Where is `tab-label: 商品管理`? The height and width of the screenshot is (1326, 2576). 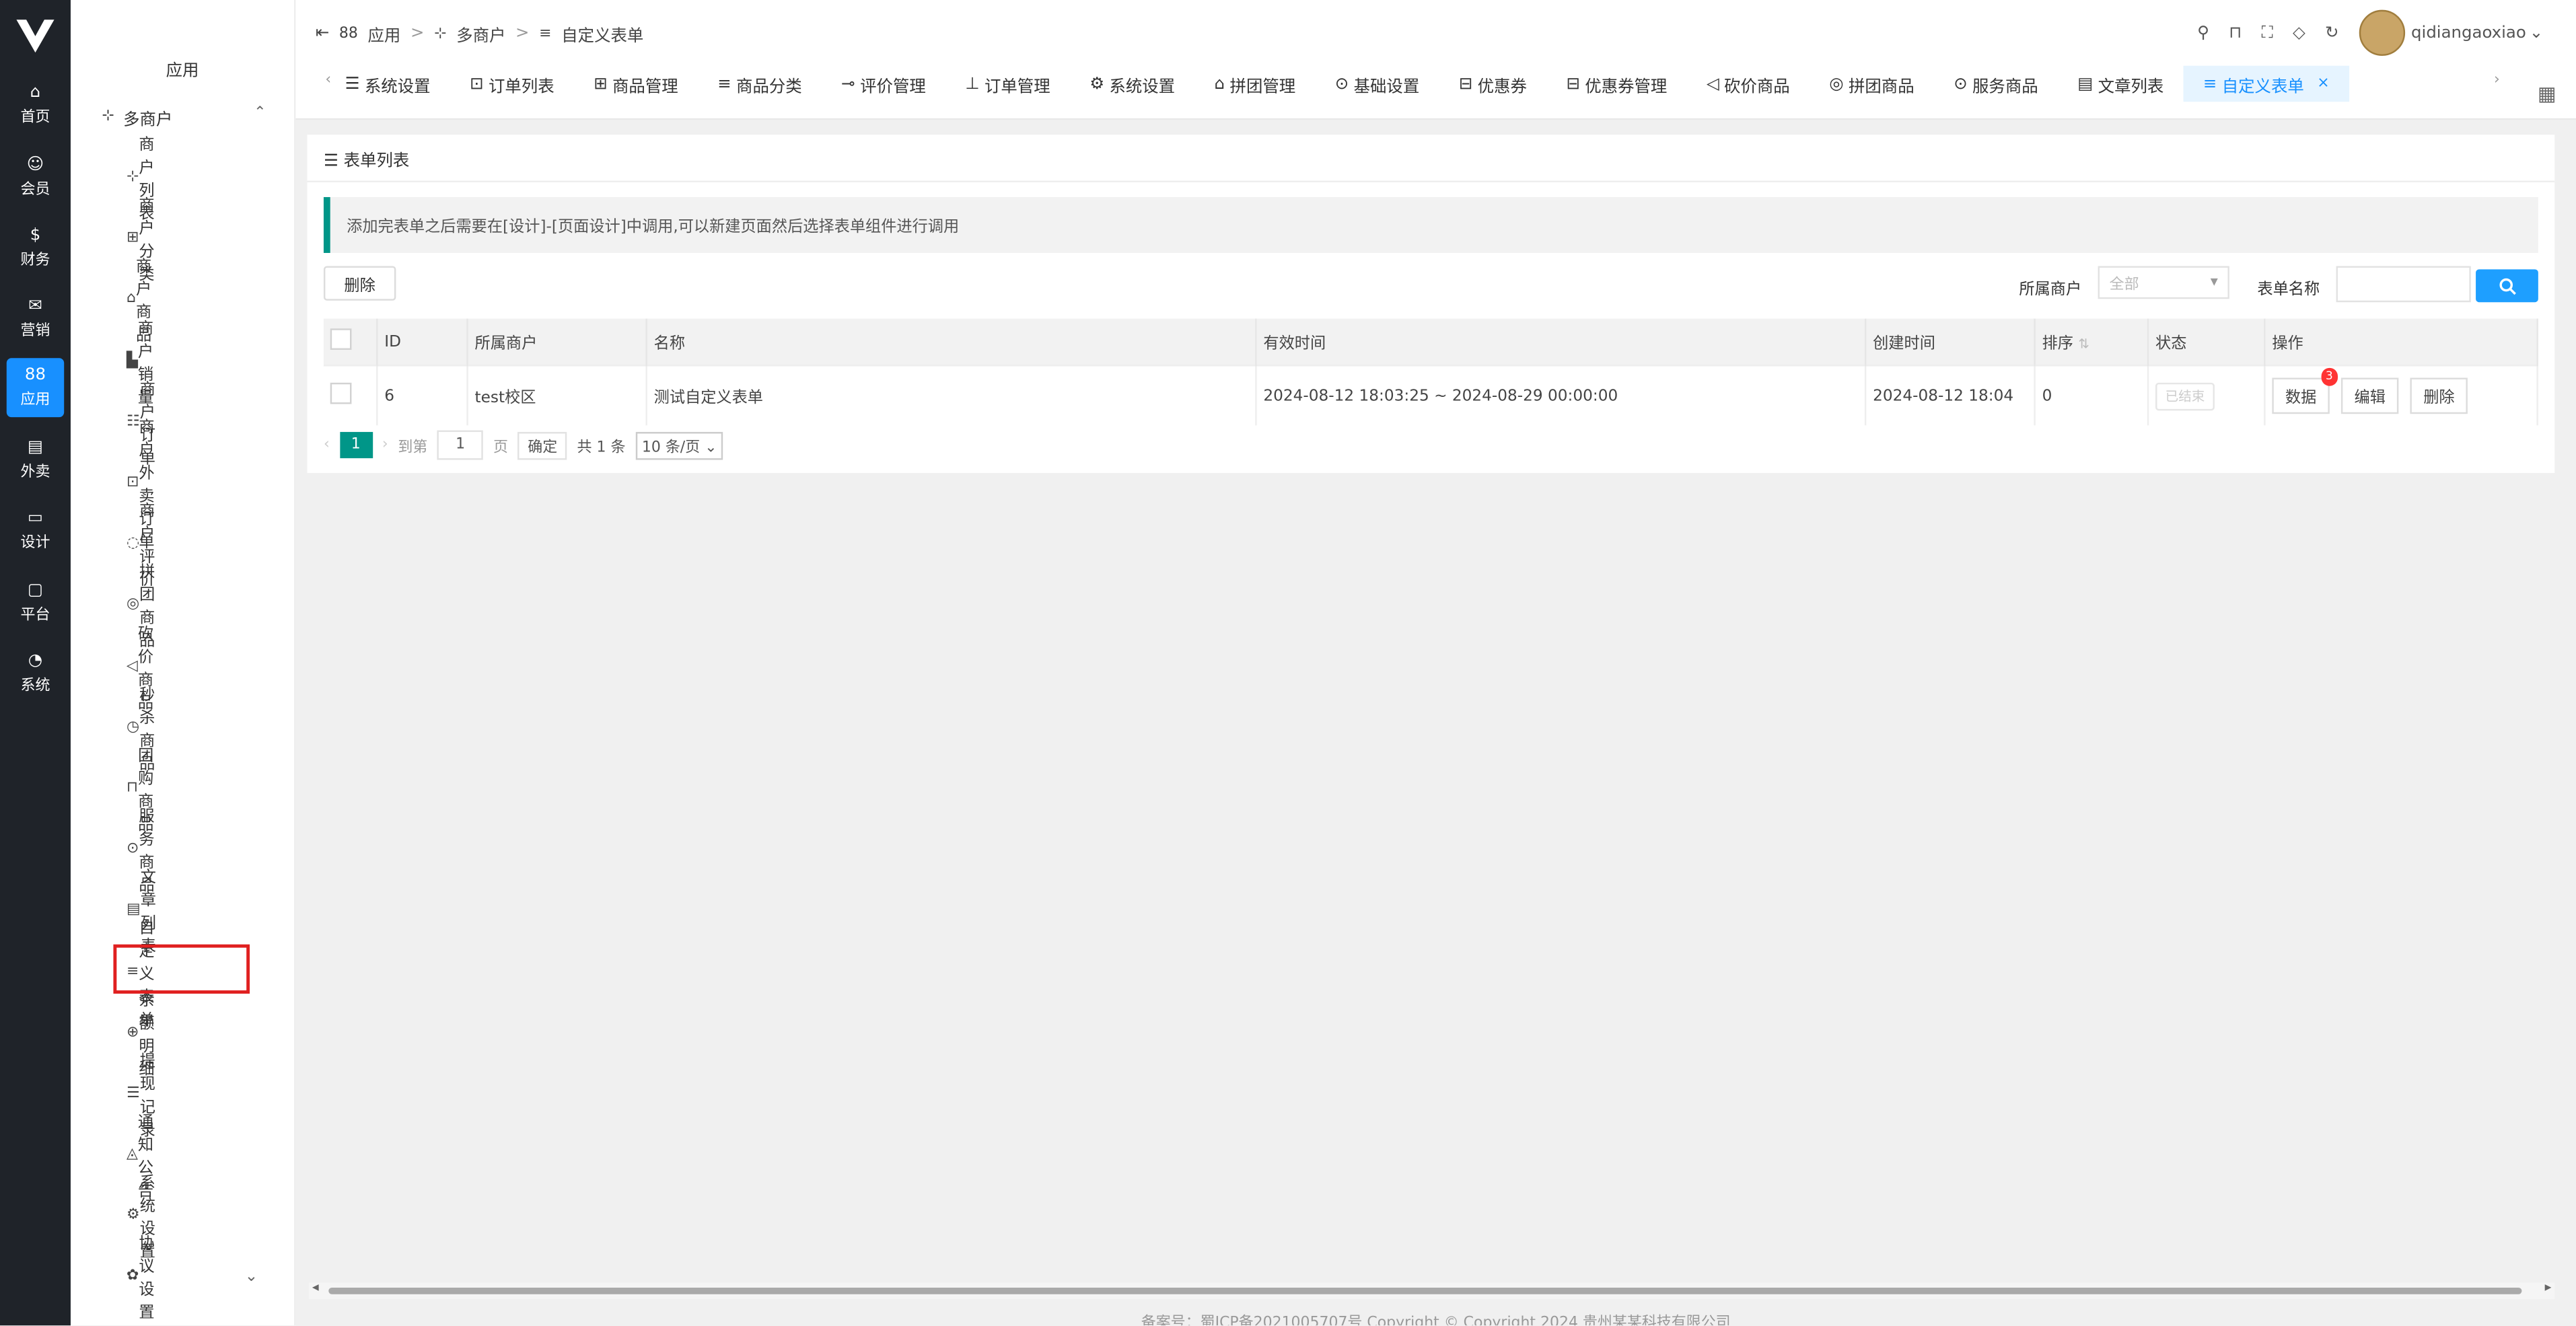
tab-label: 商品管理 is located at coordinates (645, 86).